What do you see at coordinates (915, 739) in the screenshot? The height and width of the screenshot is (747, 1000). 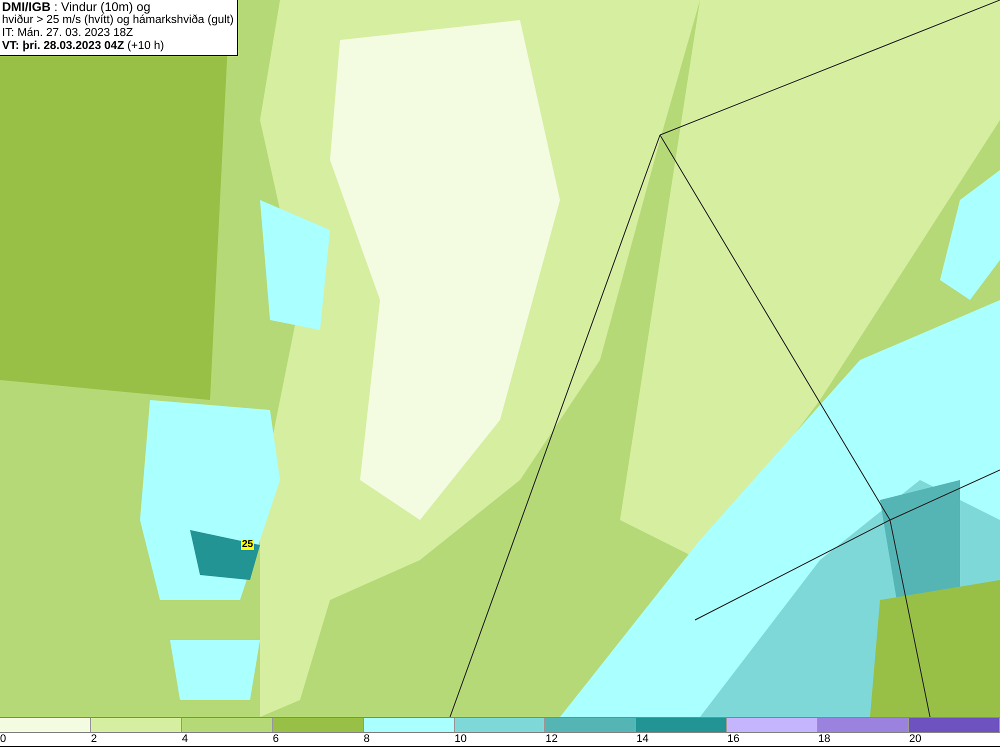 I see `legend-tick-label: 20` at bounding box center [915, 739].